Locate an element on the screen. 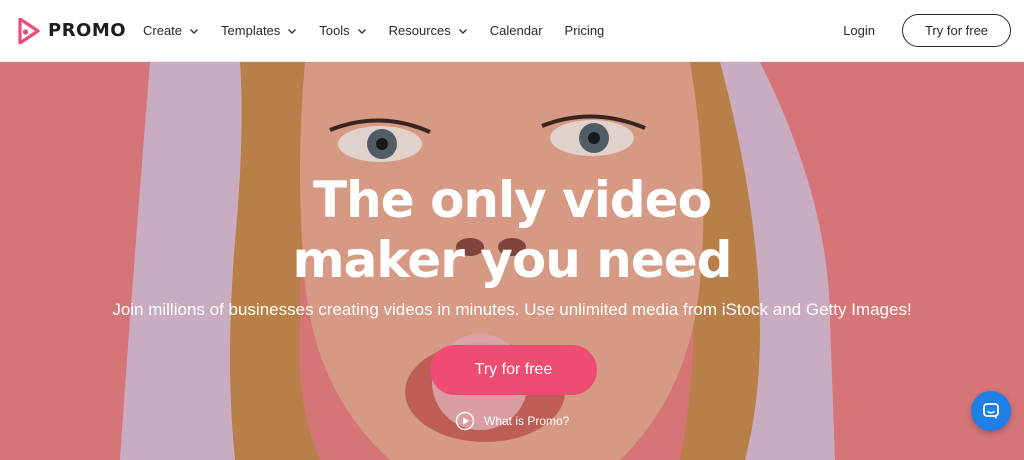 This screenshot has height=460, width=1024. login-link: Login is located at coordinates (859, 30).